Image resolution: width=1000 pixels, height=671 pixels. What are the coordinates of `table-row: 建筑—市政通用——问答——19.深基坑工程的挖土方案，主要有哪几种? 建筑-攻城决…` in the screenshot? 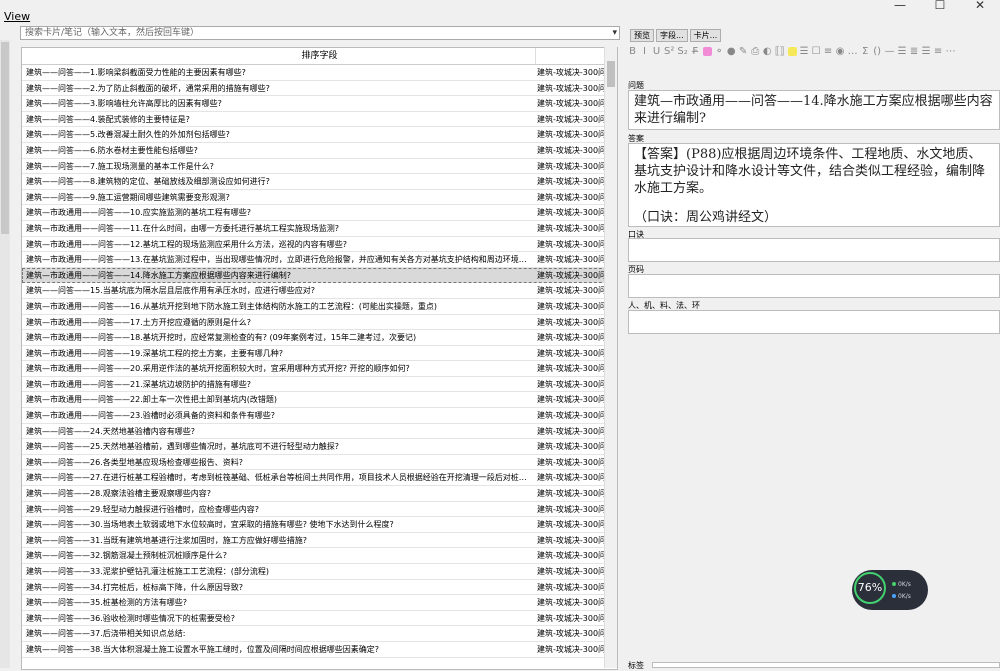 It's located at (319, 354).